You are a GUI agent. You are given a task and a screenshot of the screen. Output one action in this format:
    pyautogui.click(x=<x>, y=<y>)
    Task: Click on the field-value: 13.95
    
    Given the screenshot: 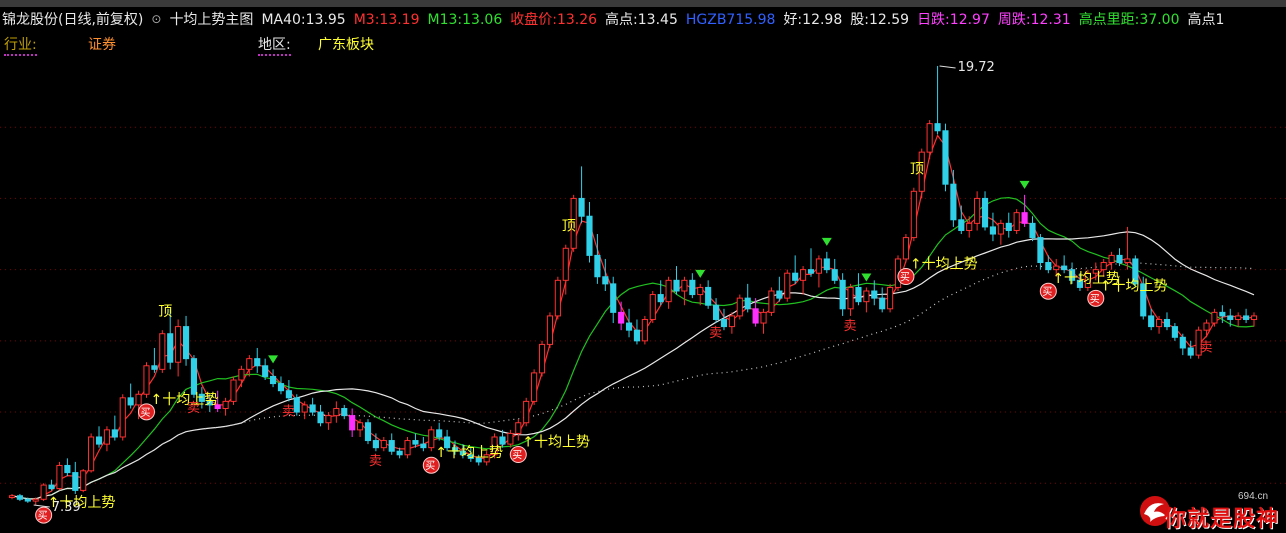 What is the action you would take?
    pyautogui.click(x=325, y=20)
    